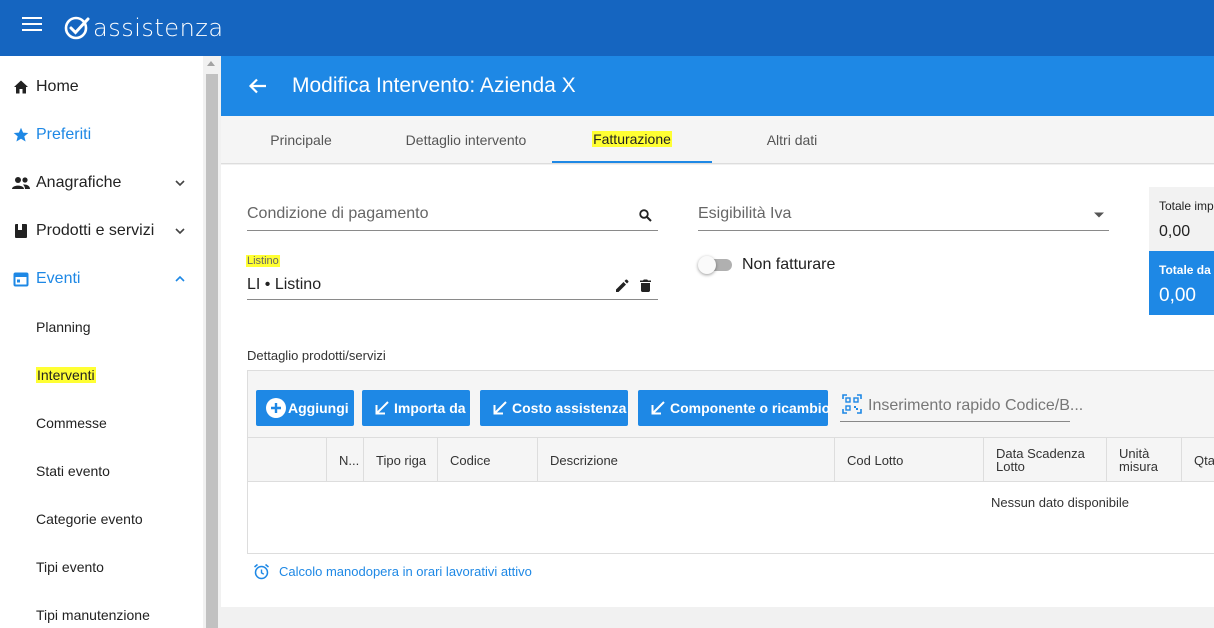 Image resolution: width=1214 pixels, height=628 pixels. Describe the element at coordinates (1181, 219) in the screenshot. I see `total-imponibile-box: Totale imp 0,00` at that location.